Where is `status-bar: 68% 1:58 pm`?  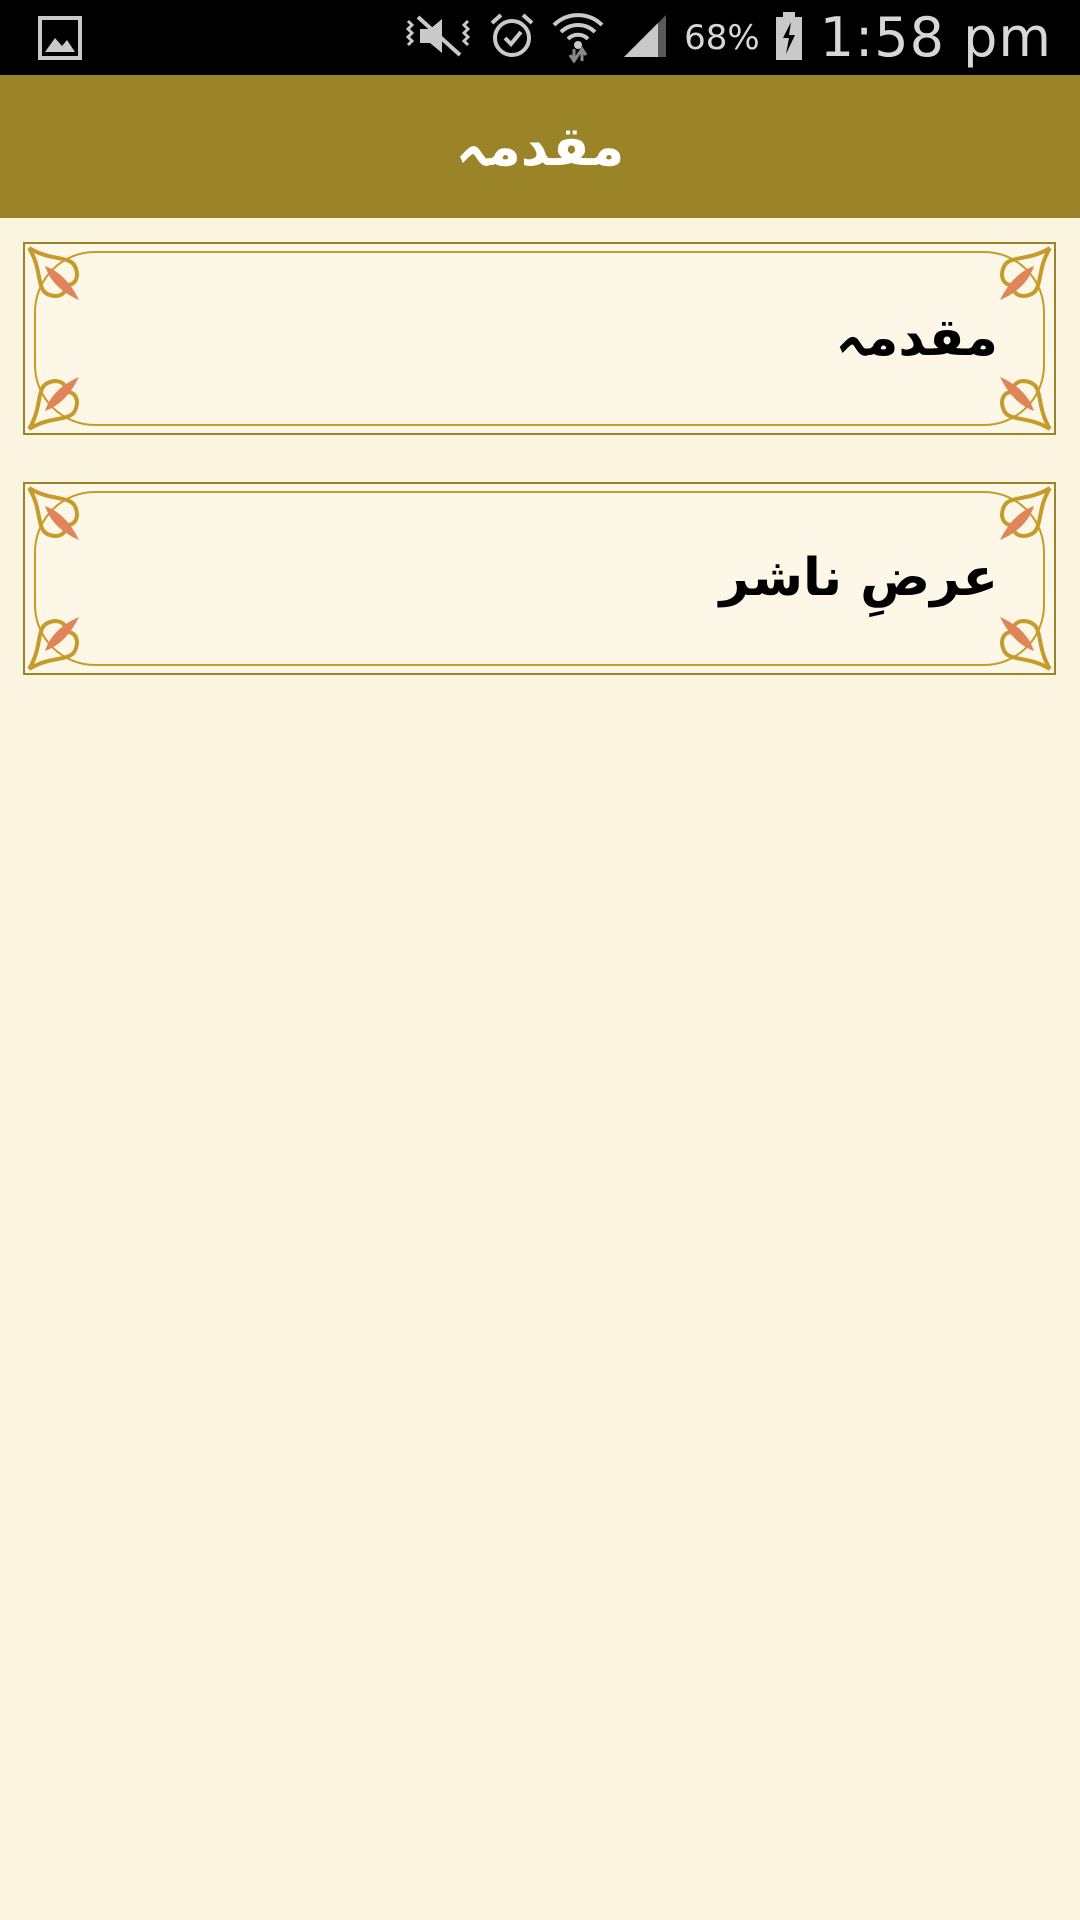
status-bar: 68% 1:58 pm is located at coordinates (540, 37).